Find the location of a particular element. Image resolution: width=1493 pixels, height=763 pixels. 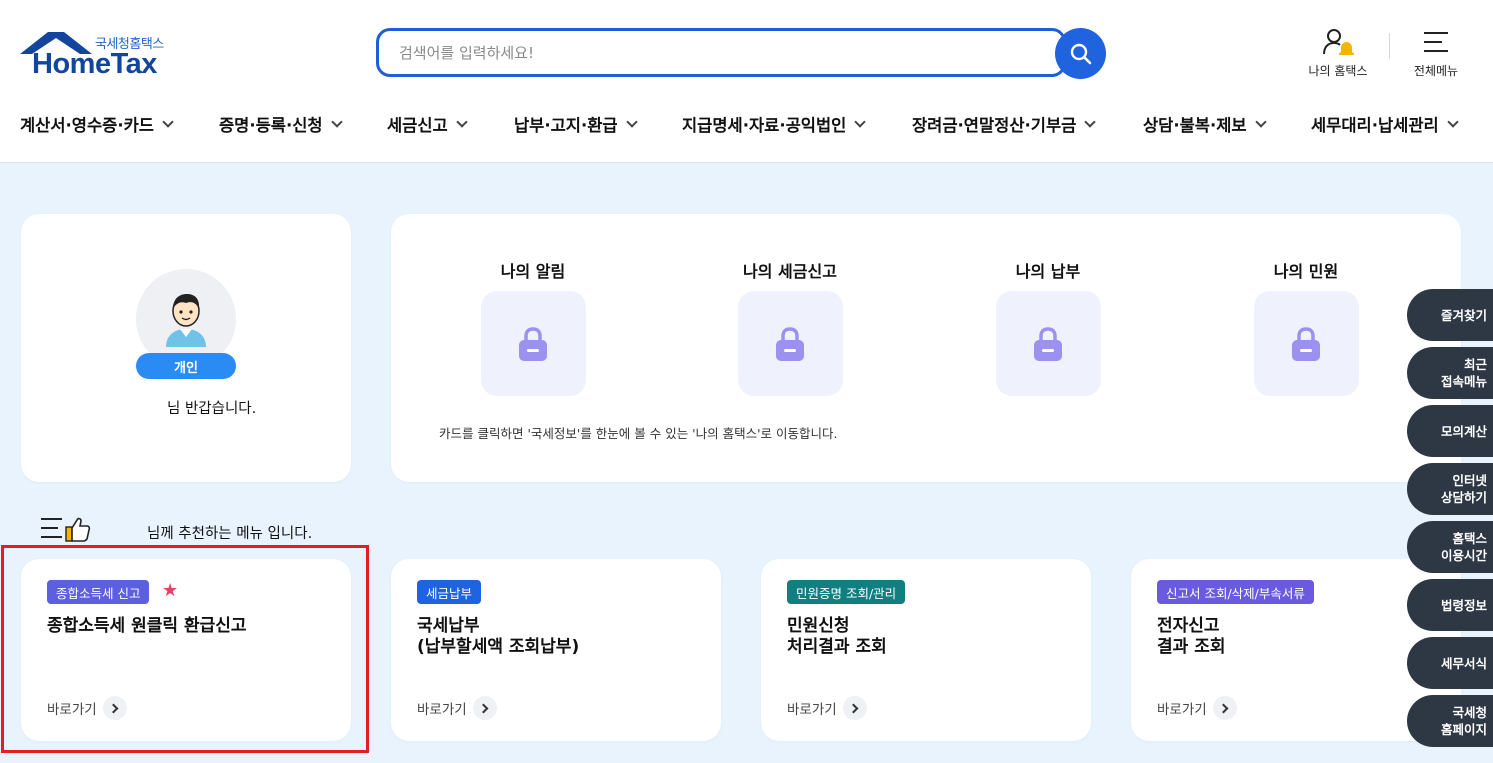

gnb-item-tax-agent: 세무대리·납세관리 is located at coordinates (1385, 124).